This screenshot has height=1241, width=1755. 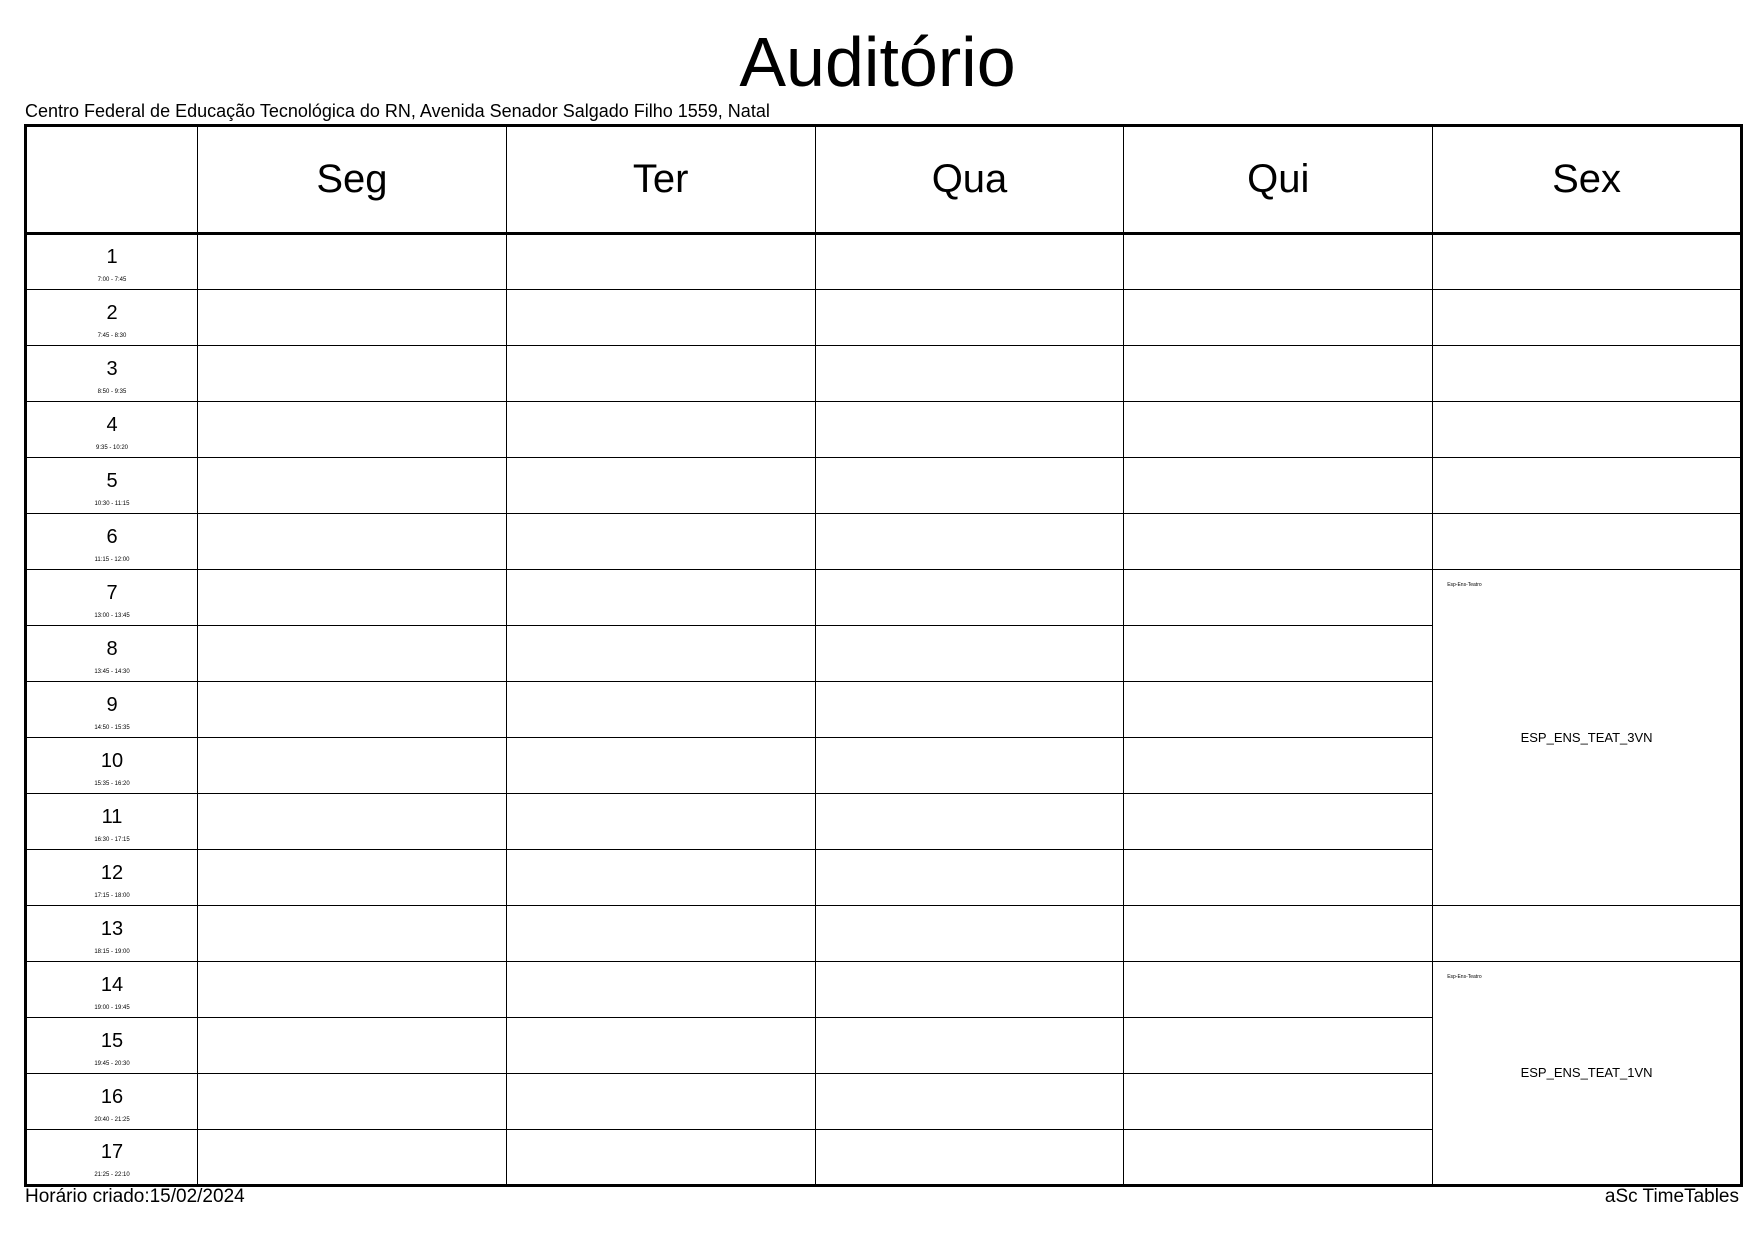 What do you see at coordinates (1587, 180) in the screenshot?
I see `day-header-sex: Sex` at bounding box center [1587, 180].